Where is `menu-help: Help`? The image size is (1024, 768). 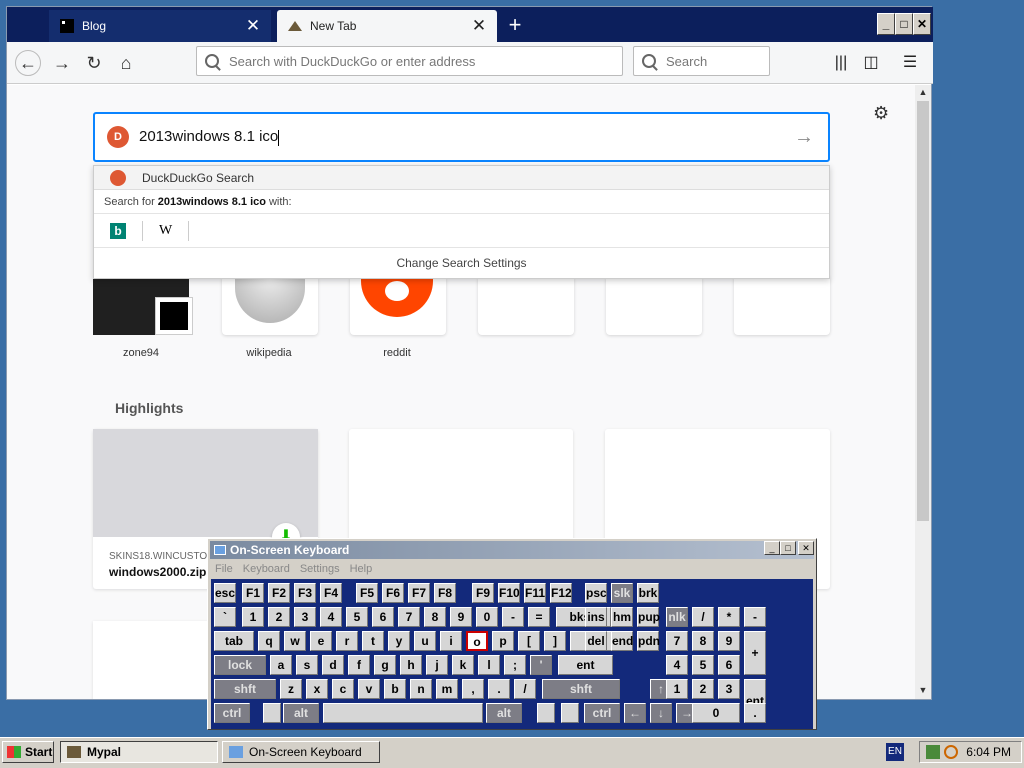 menu-help: Help is located at coordinates (361, 569).